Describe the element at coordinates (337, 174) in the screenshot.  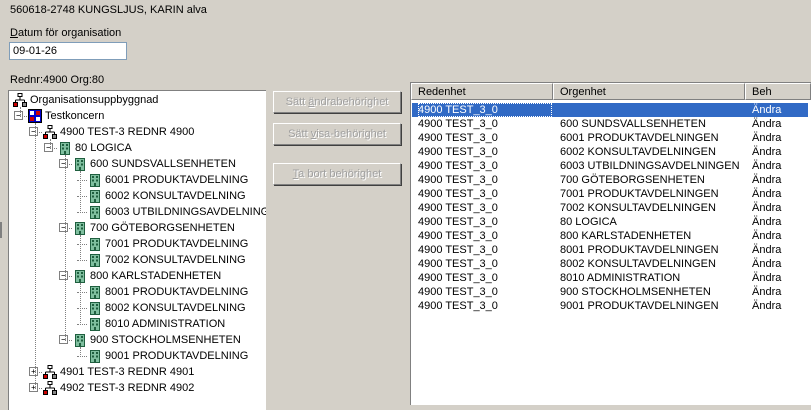
I see `remove-permission-button: Ta bort behörighet` at that location.